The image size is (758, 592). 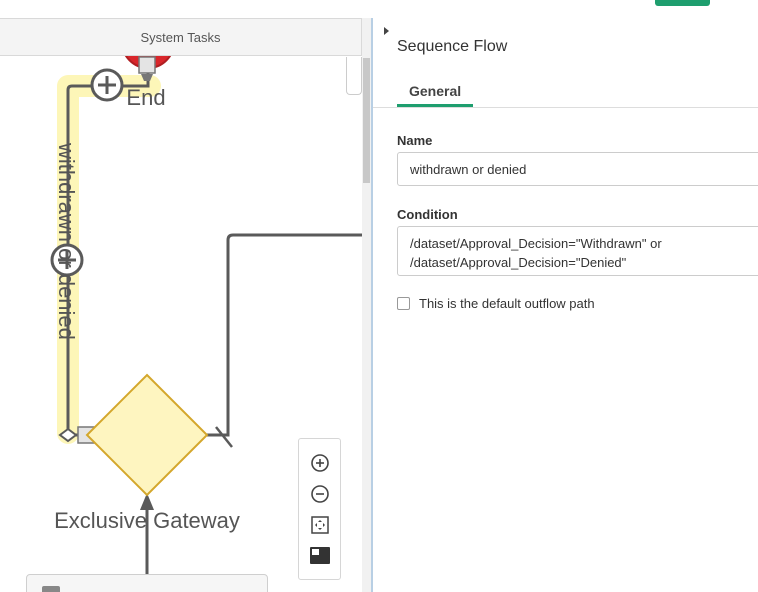 What do you see at coordinates (224, 437) in the screenshot?
I see `default-flow-slash` at bounding box center [224, 437].